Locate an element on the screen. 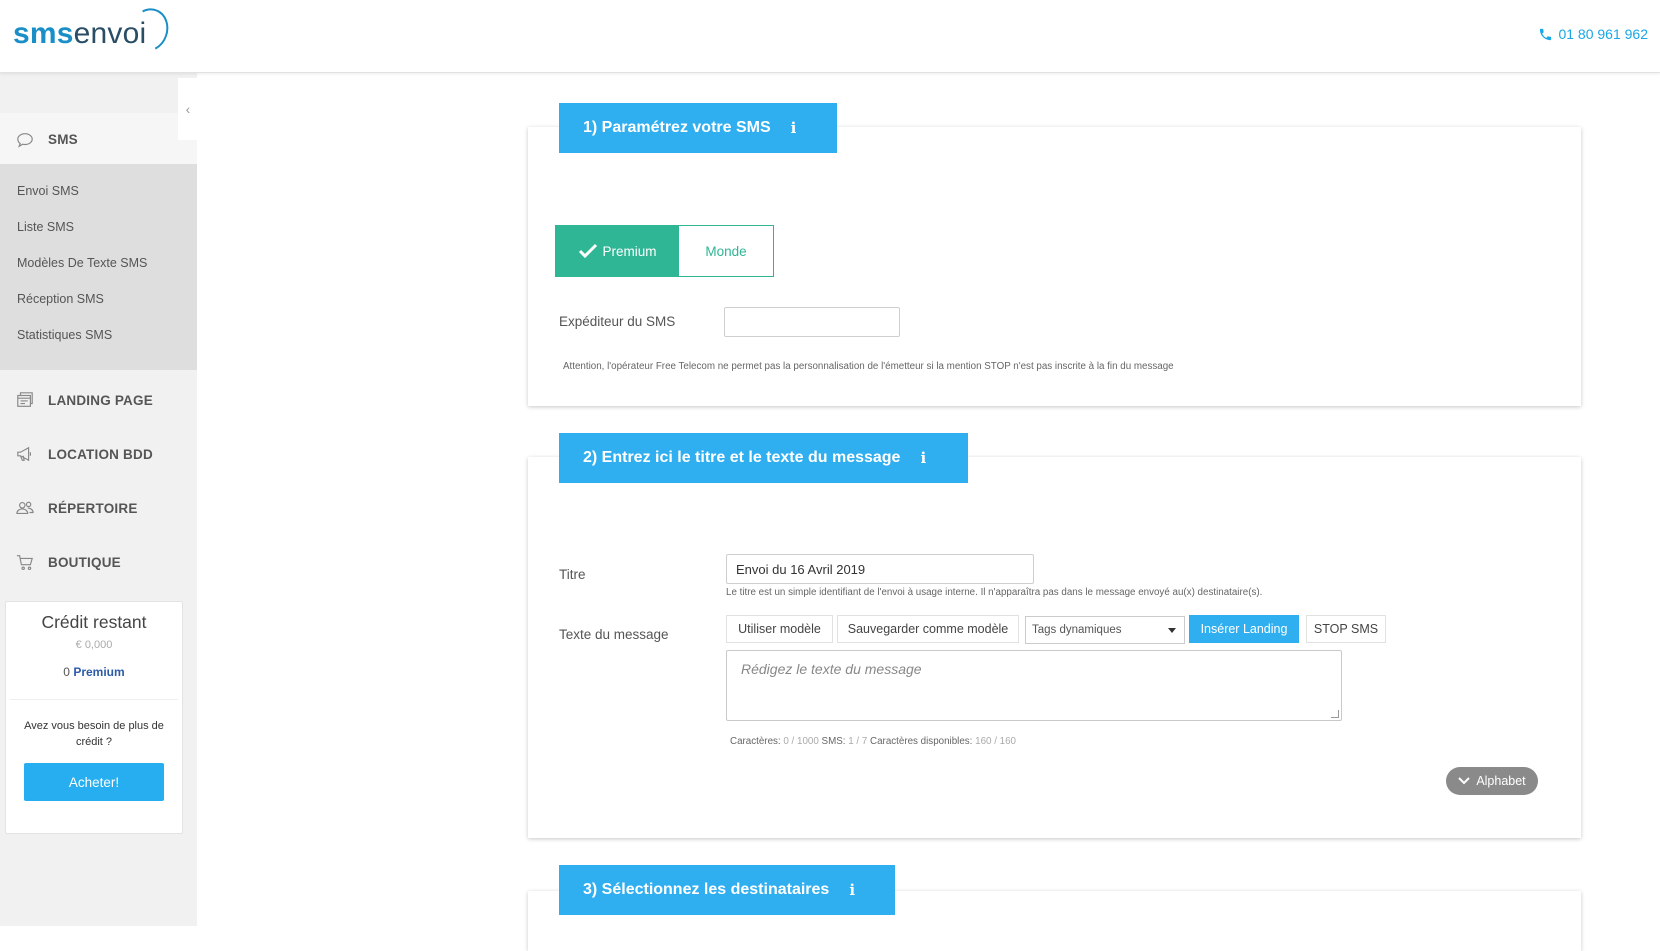 The height and width of the screenshot is (951, 1660). premium-count: 0 is located at coordinates (66, 672).